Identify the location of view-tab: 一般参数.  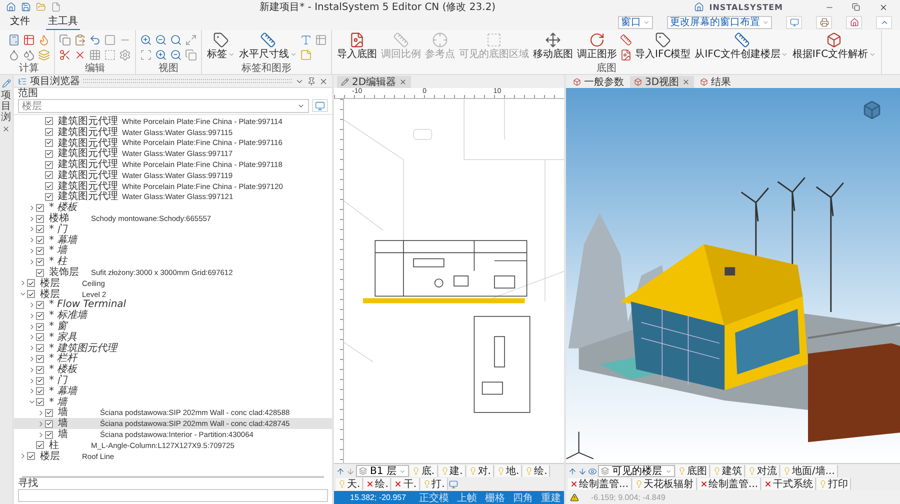
(598, 82).